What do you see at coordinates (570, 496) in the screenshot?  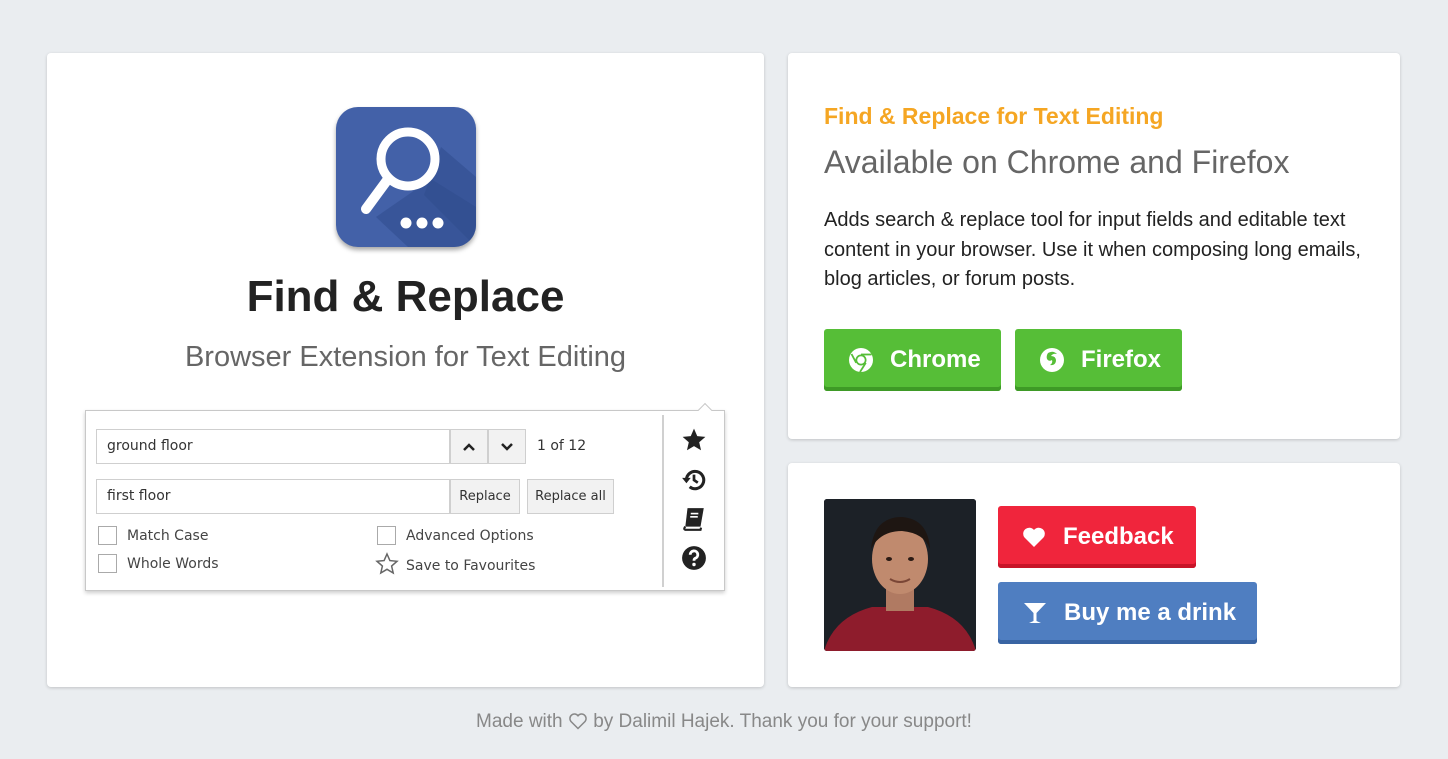 I see `replace-all-button: Replace all` at bounding box center [570, 496].